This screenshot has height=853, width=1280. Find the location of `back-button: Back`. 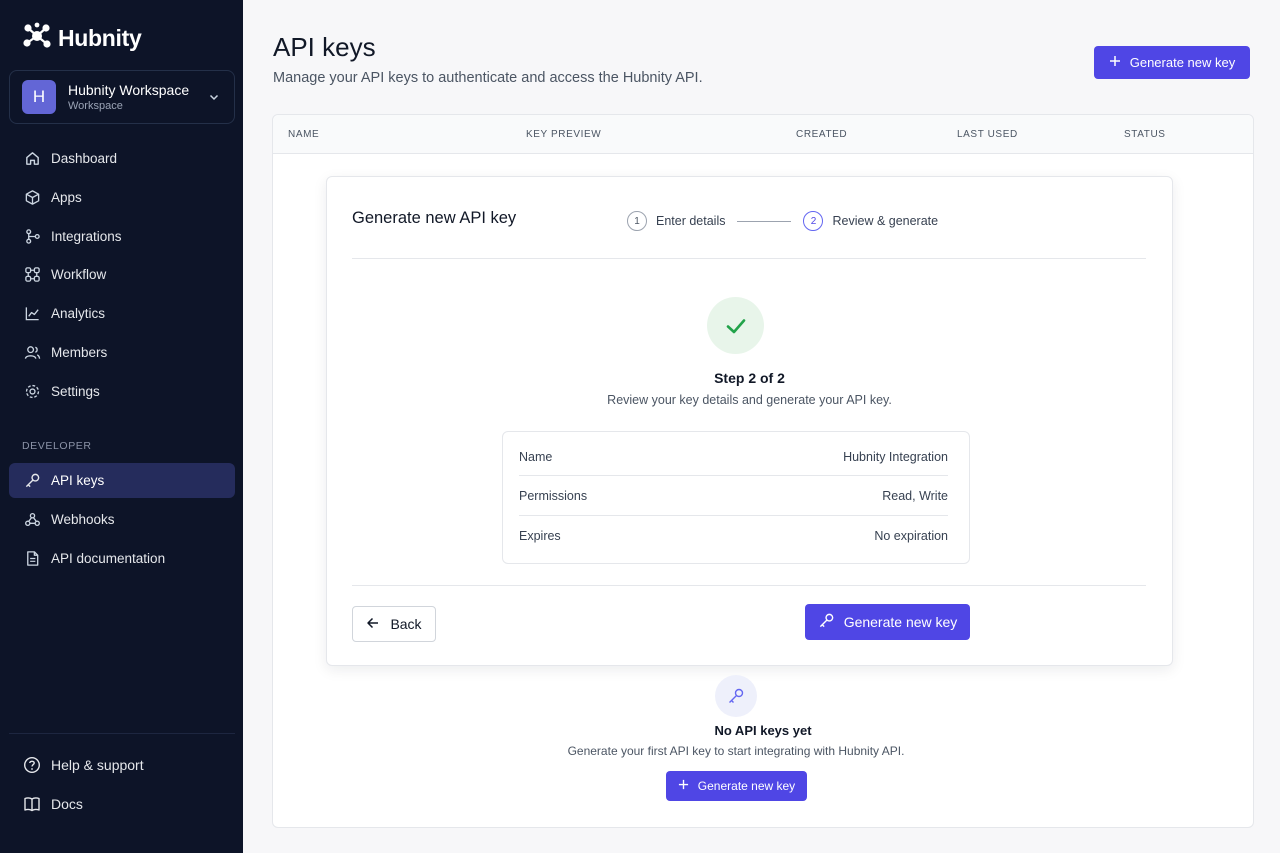

back-button: Back is located at coordinates (394, 624).